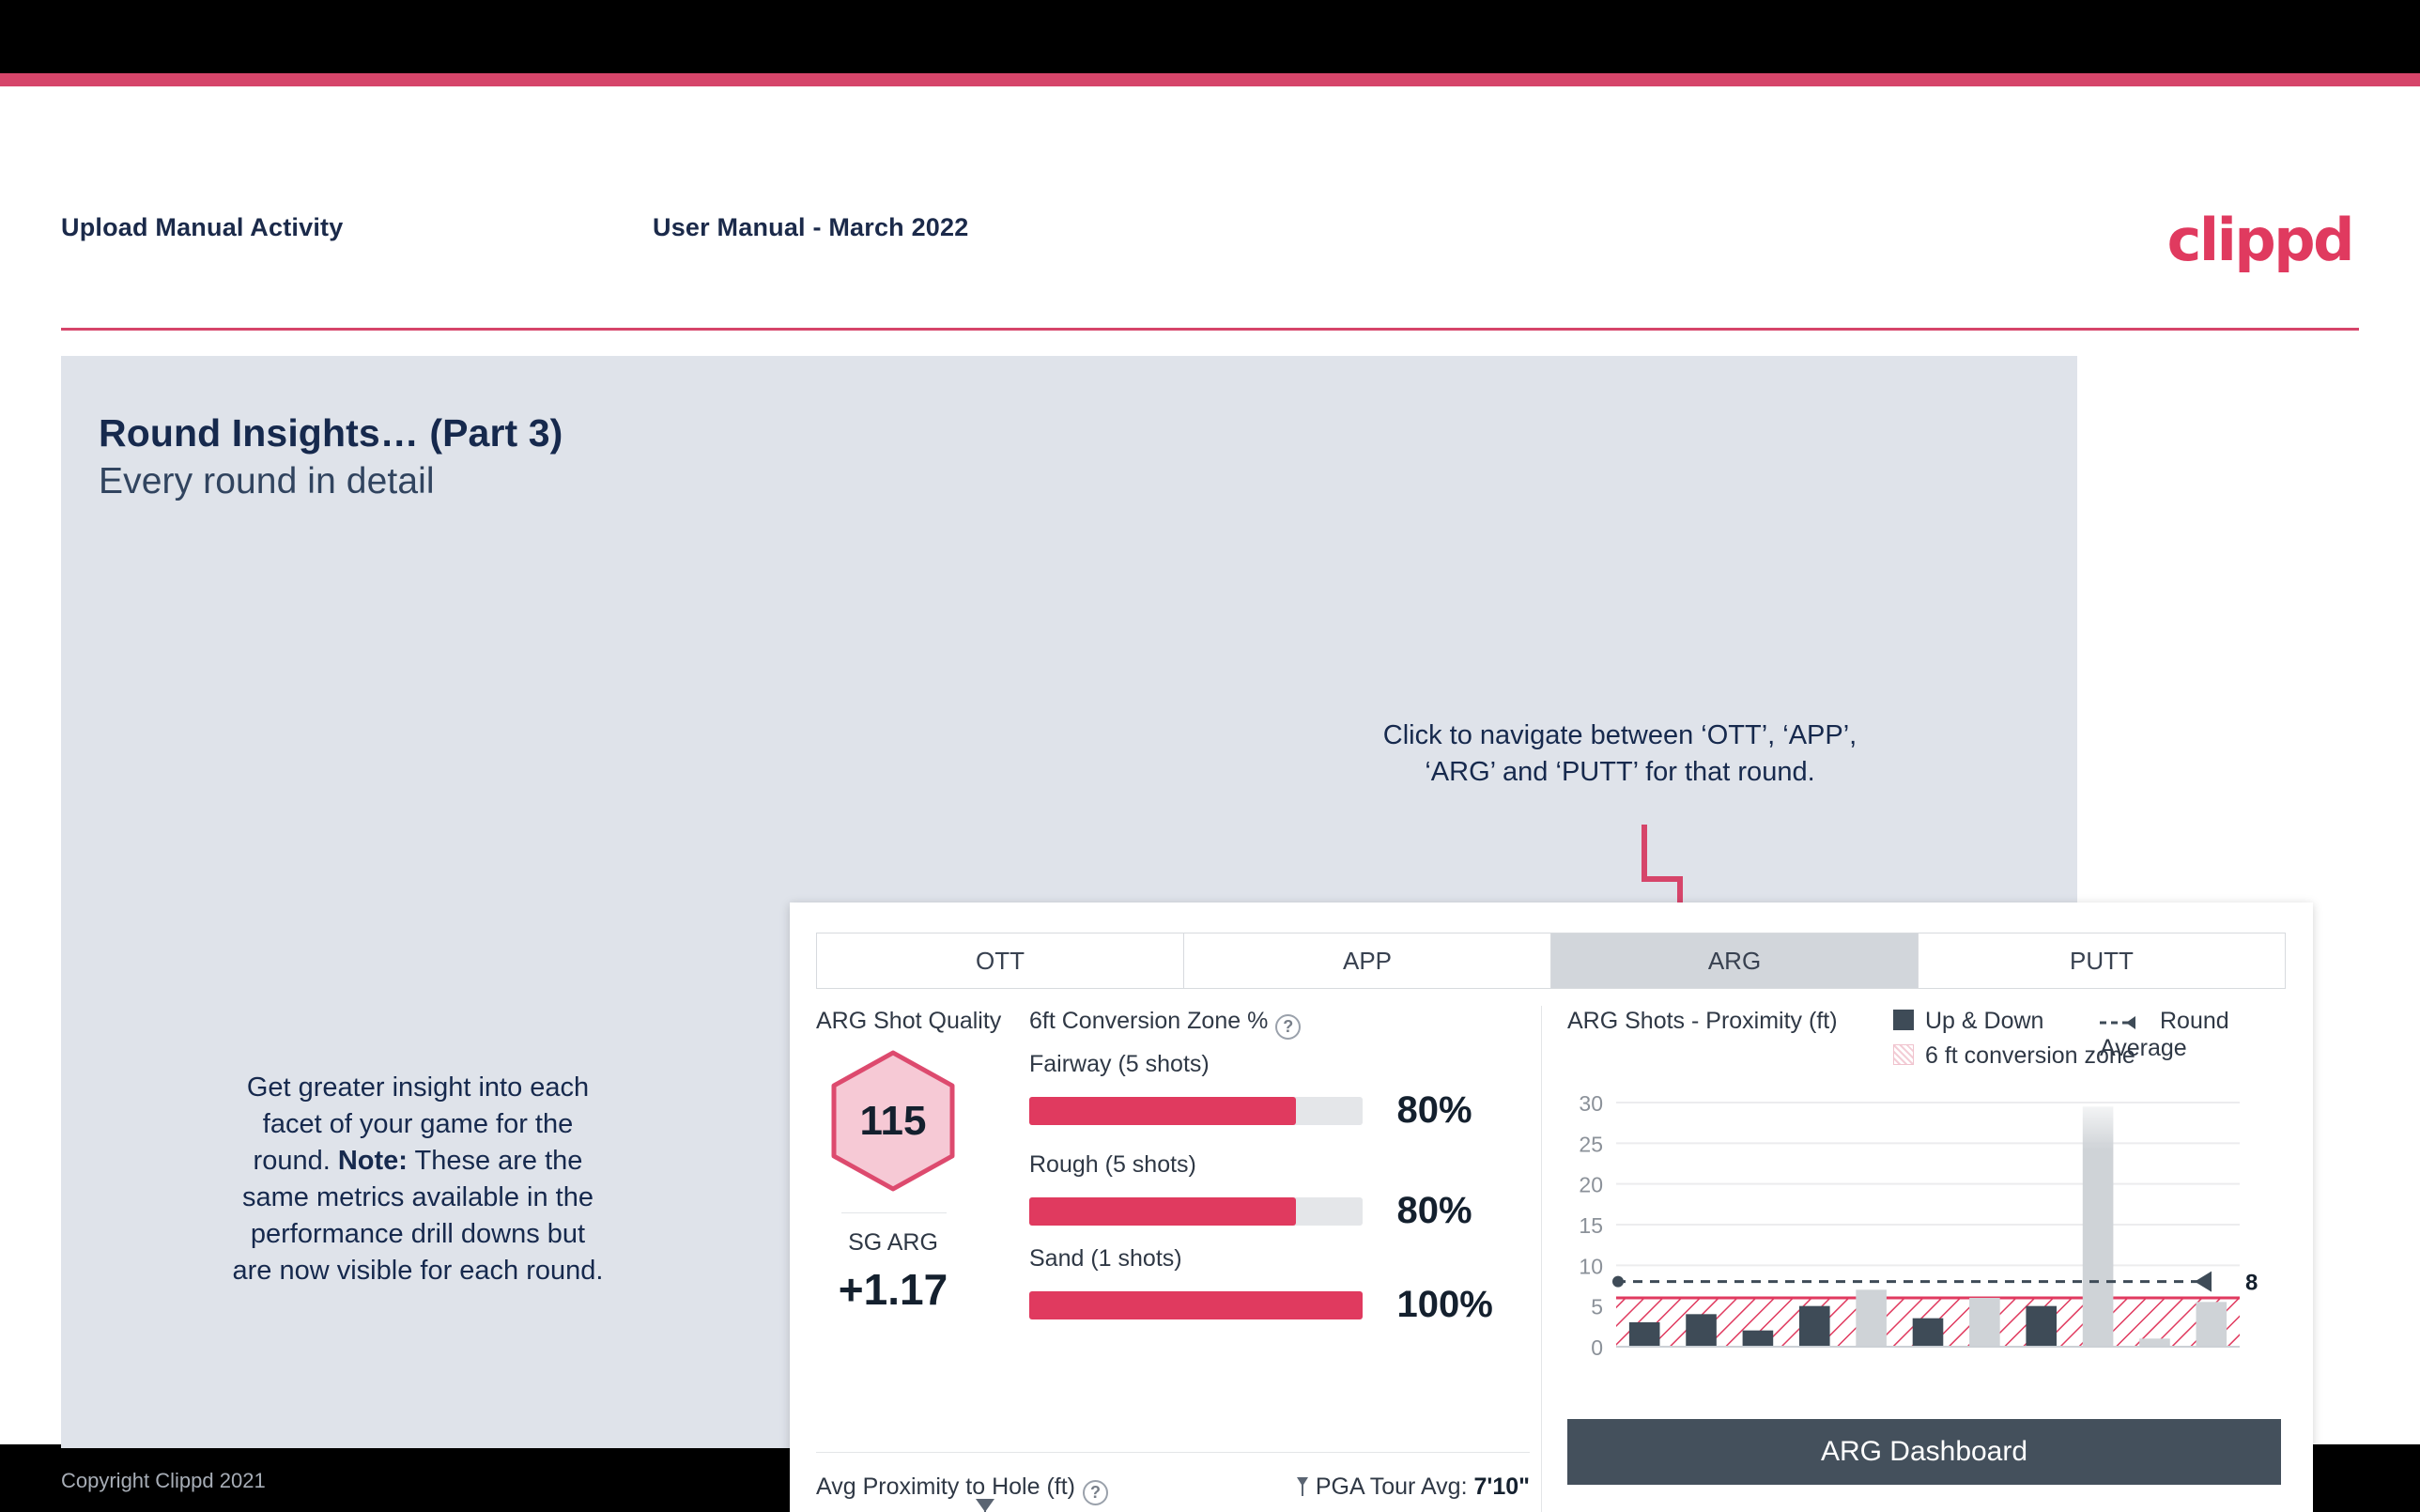  What do you see at coordinates (984, 1505) in the screenshot?
I see `proximity-tour-avg-marker` at bounding box center [984, 1505].